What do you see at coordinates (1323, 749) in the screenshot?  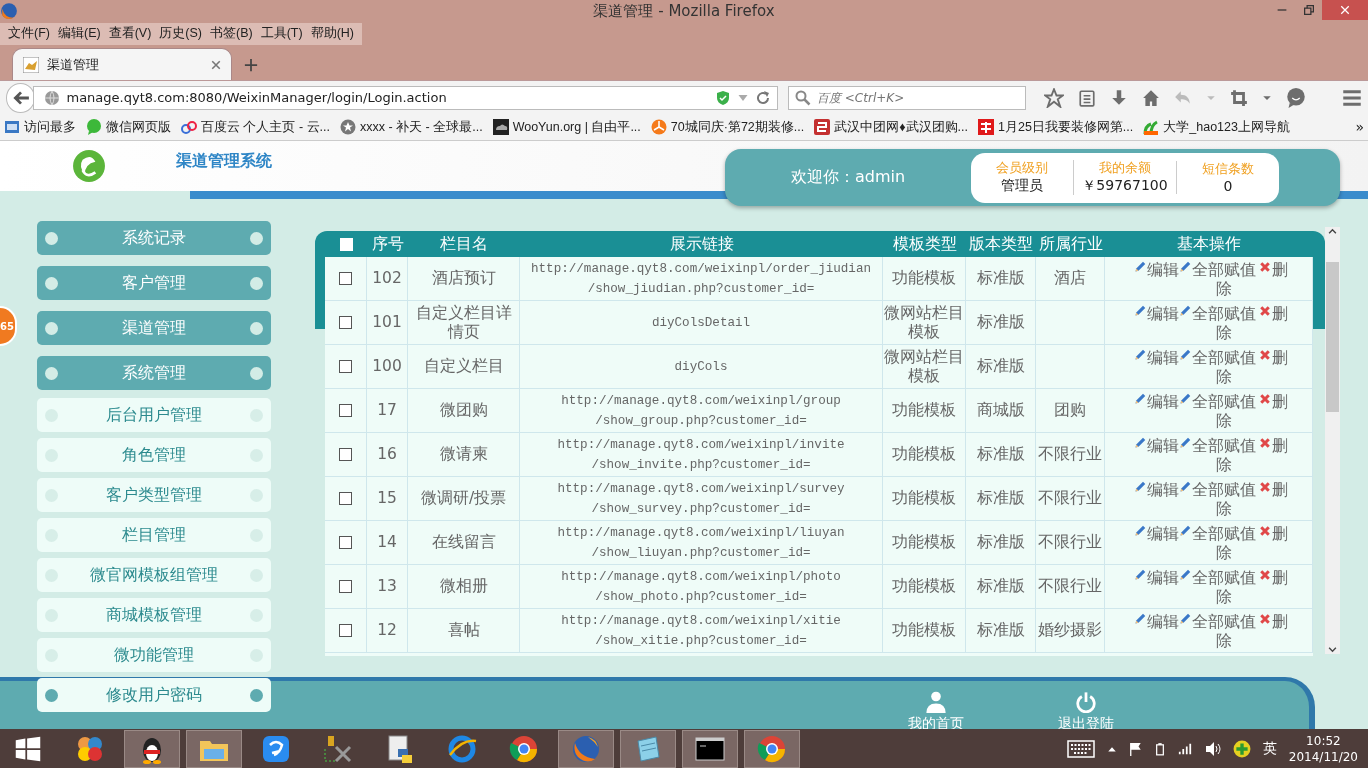 I see `clock: 10:52 2014/11/20` at bounding box center [1323, 749].